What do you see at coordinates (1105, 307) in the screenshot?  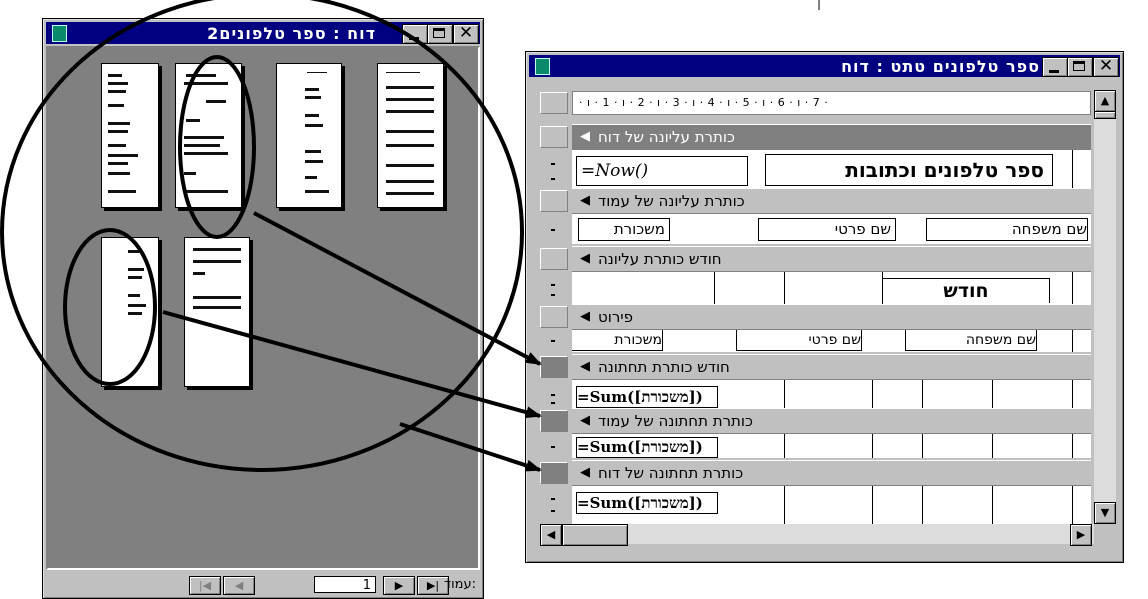 I see `vertical-scrollbar: ▲ ▼` at bounding box center [1105, 307].